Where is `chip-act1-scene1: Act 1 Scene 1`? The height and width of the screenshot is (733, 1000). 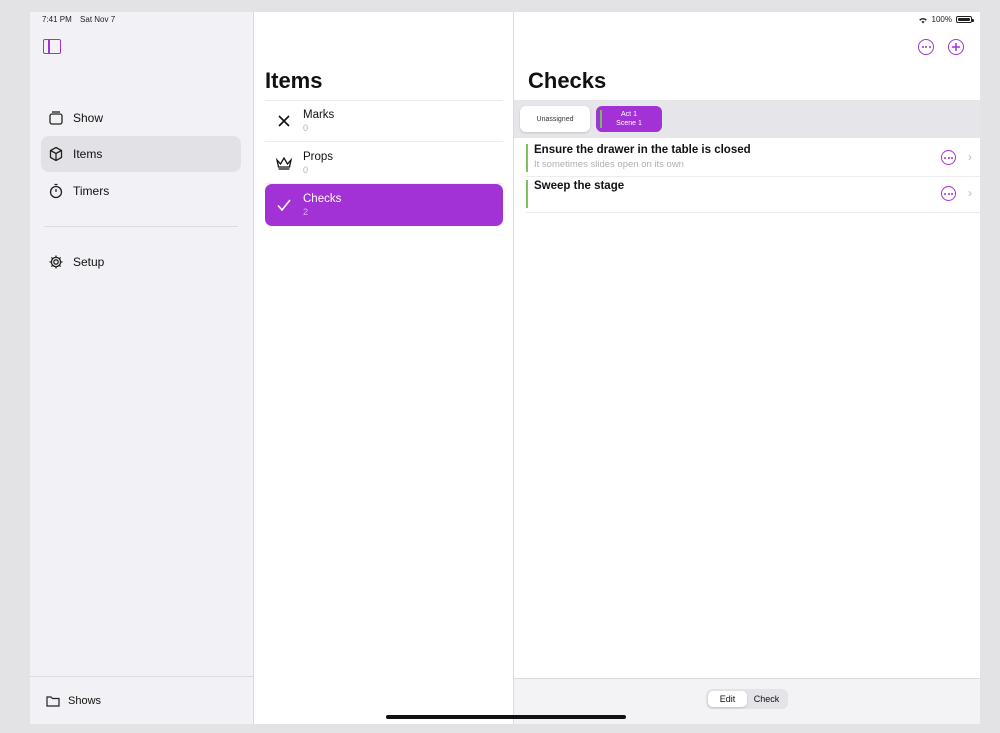 chip-act1-scene1: Act 1 Scene 1 is located at coordinates (629, 119).